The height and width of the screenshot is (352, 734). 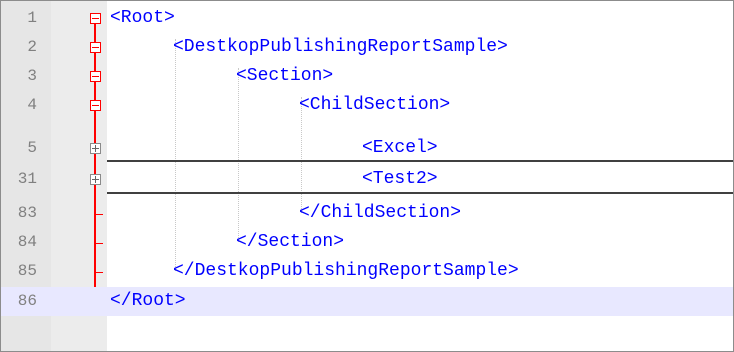 I want to click on xml-tag: <Test2>, so click(x=400, y=179).